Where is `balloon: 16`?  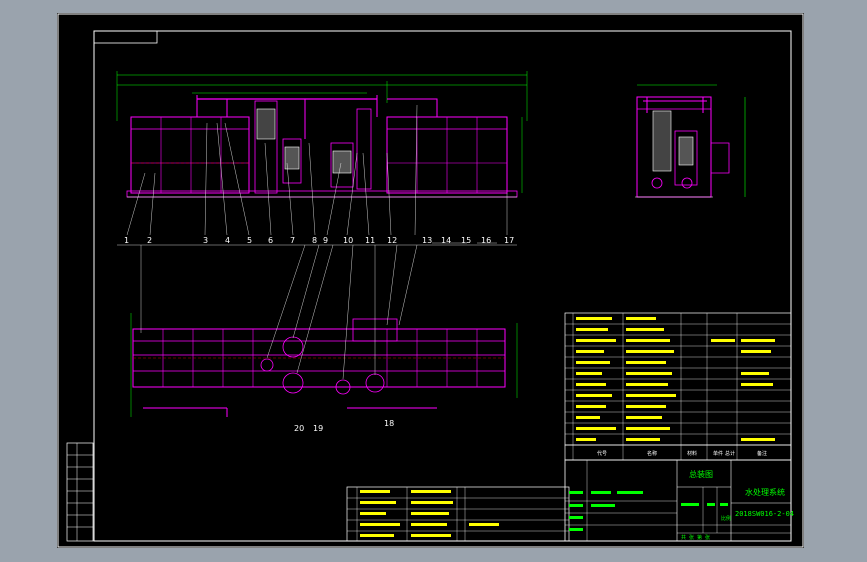
balloon: 16 is located at coordinates (486, 240).